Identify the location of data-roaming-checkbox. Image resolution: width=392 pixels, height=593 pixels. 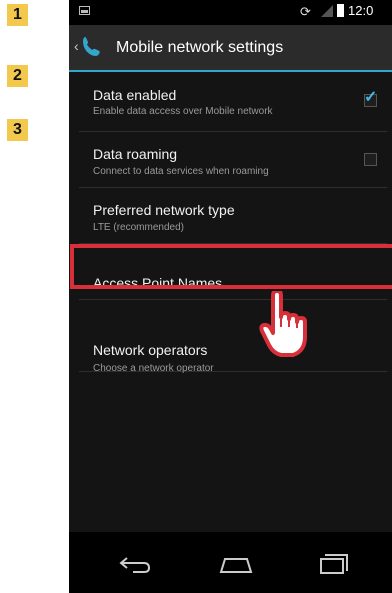
(370, 159).